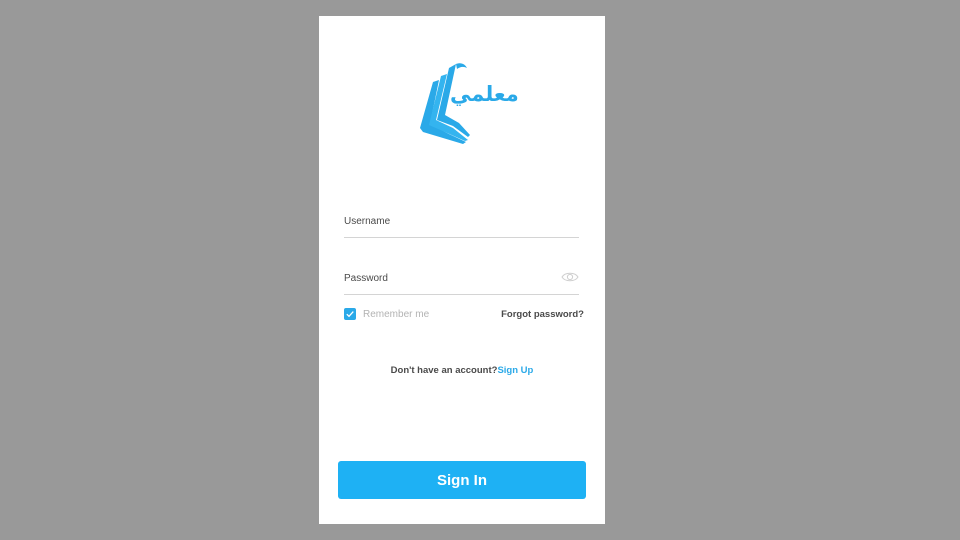 The image size is (960, 540). What do you see at coordinates (444, 370) in the screenshot?
I see `signup-prompt: Don't have an account?` at bounding box center [444, 370].